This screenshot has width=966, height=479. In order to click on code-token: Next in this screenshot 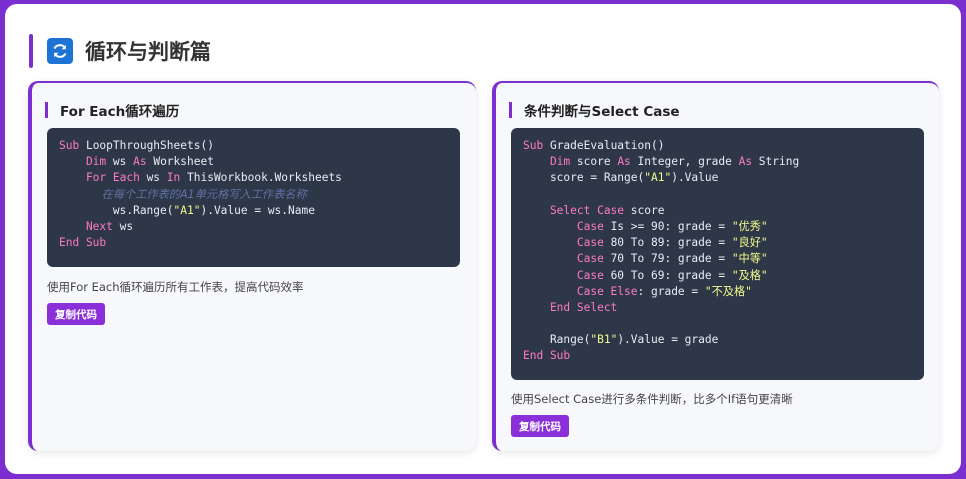, I will do `click(89, 226)`.